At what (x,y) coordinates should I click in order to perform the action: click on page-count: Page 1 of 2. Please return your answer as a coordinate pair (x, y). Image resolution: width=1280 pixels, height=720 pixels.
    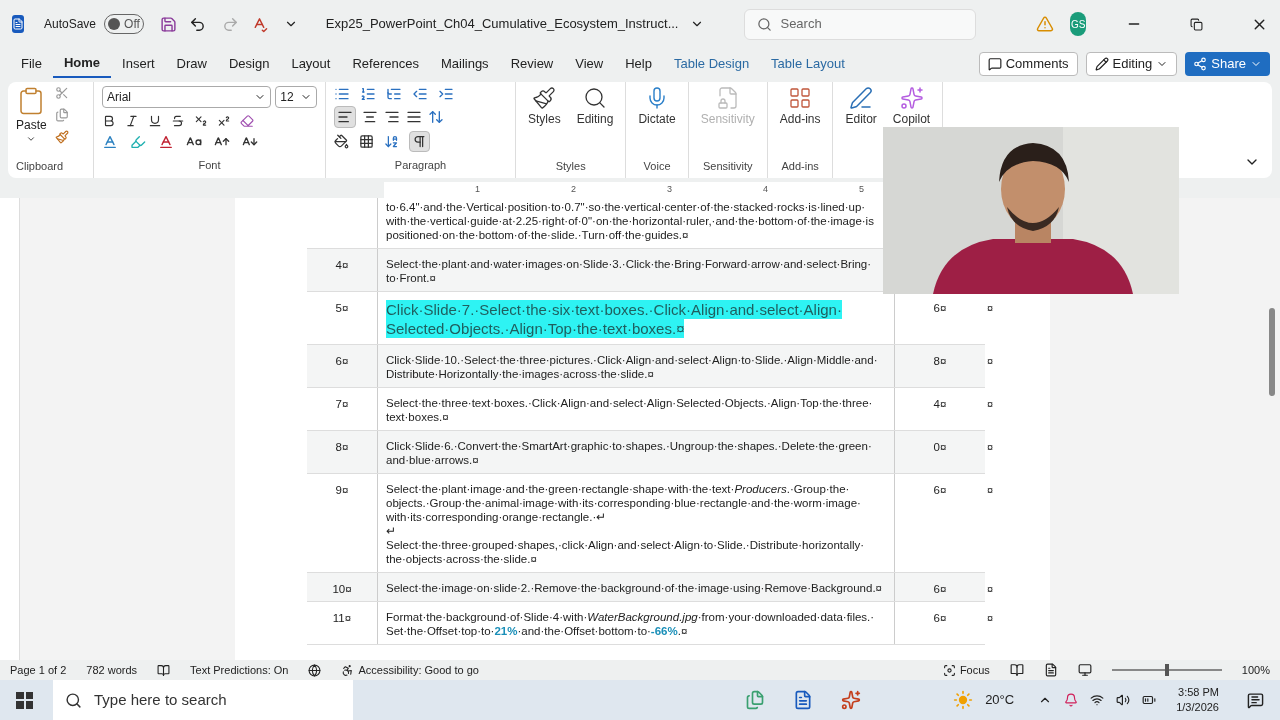
    Looking at the image, I should click on (38, 670).